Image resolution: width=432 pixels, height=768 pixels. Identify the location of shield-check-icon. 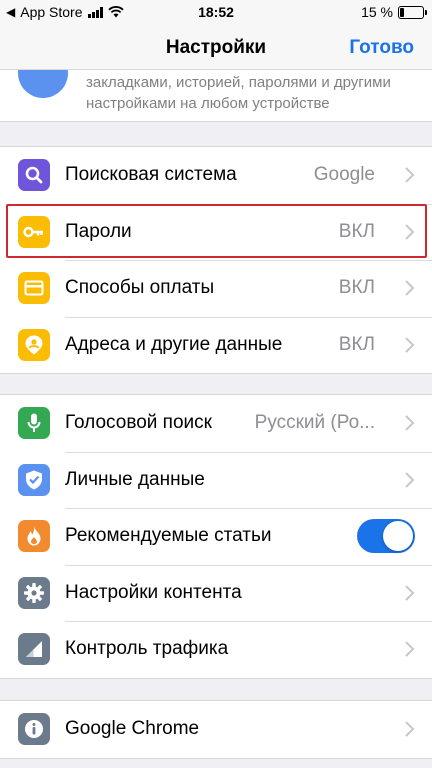
(34, 479).